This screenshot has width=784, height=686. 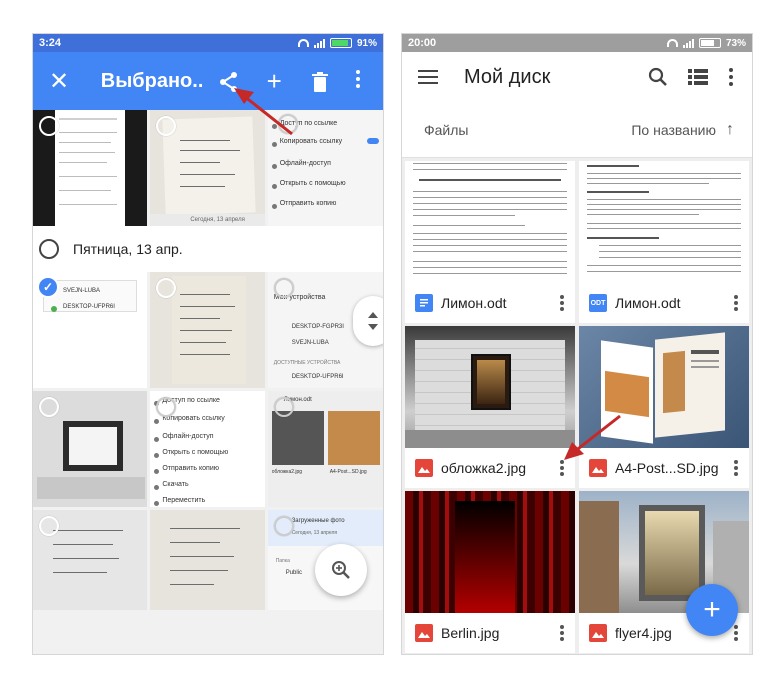 I want to click on date-header: Пятница, 13 апр., so click(x=208, y=249).